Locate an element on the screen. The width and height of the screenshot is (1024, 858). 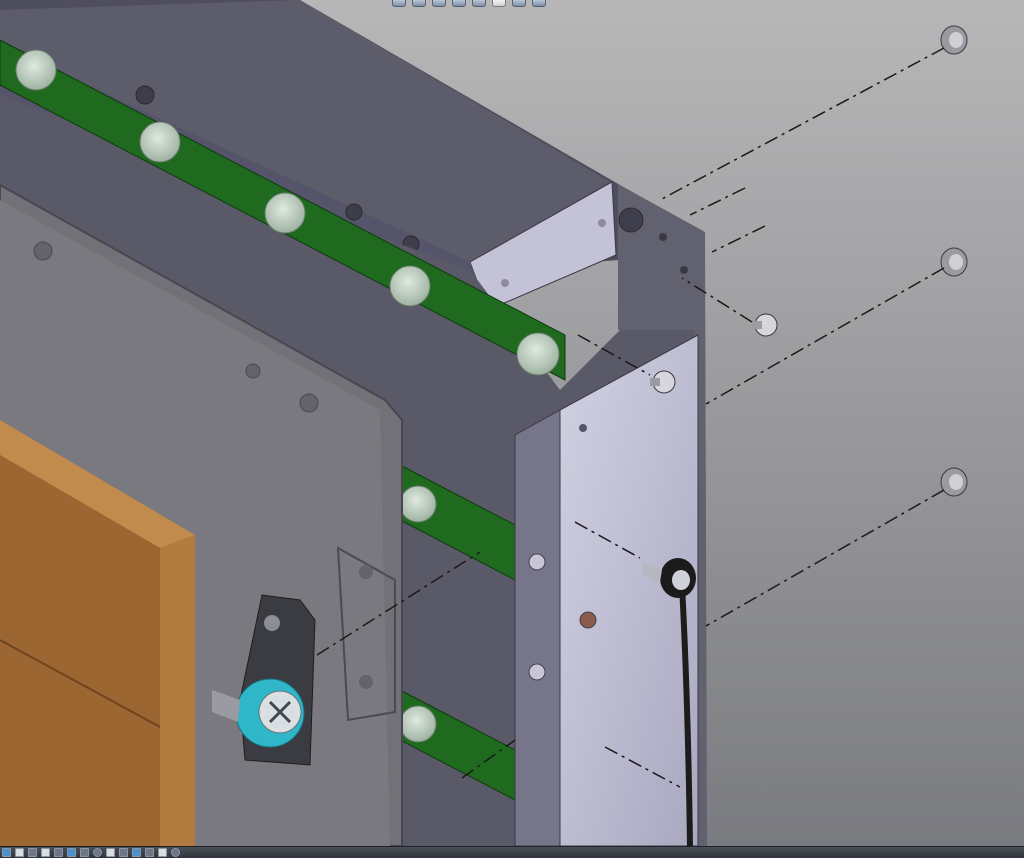
solidworks-icon is located at coordinates (32, 852).